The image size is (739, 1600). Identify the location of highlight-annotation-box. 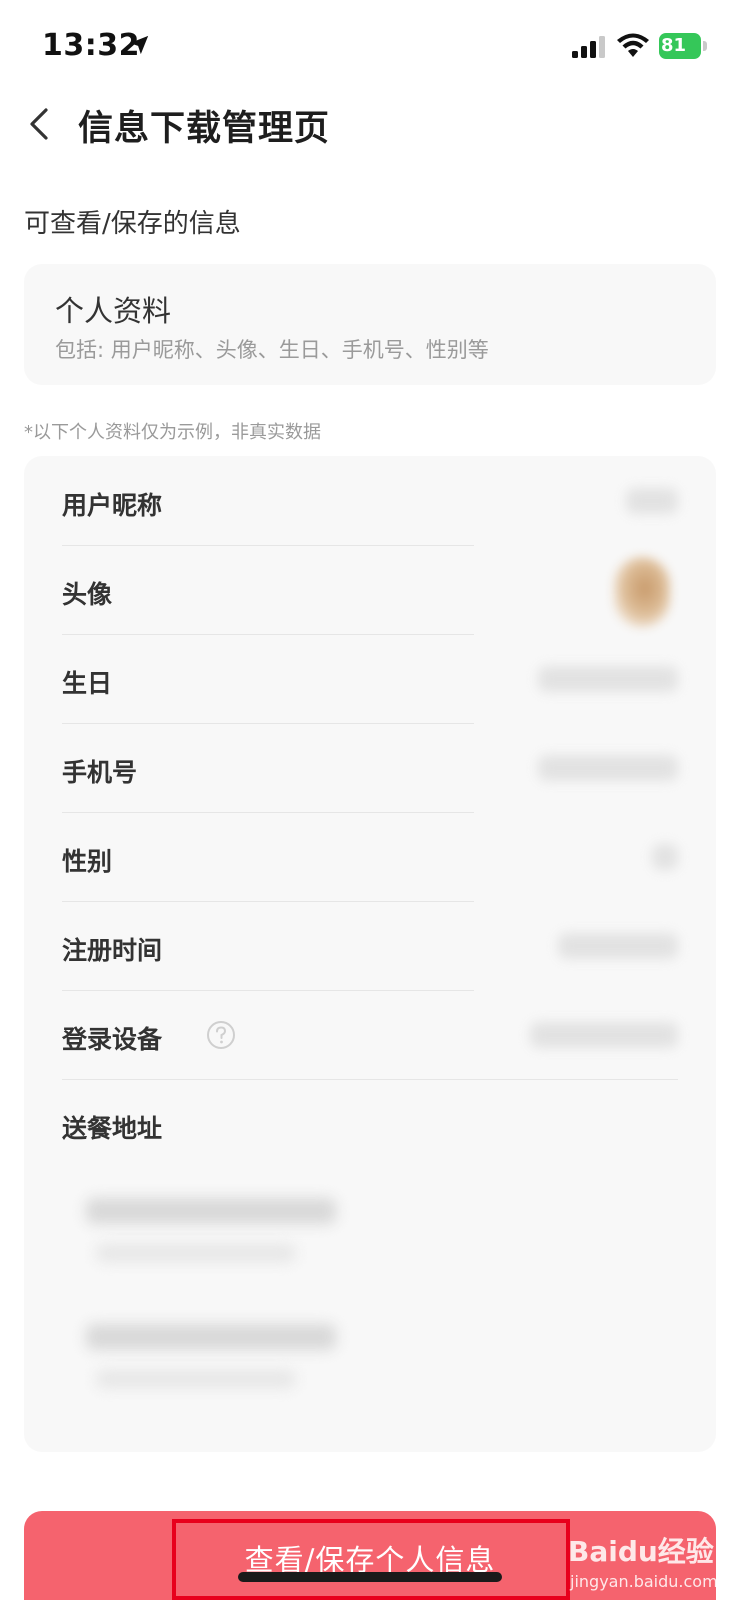
(371, 1559).